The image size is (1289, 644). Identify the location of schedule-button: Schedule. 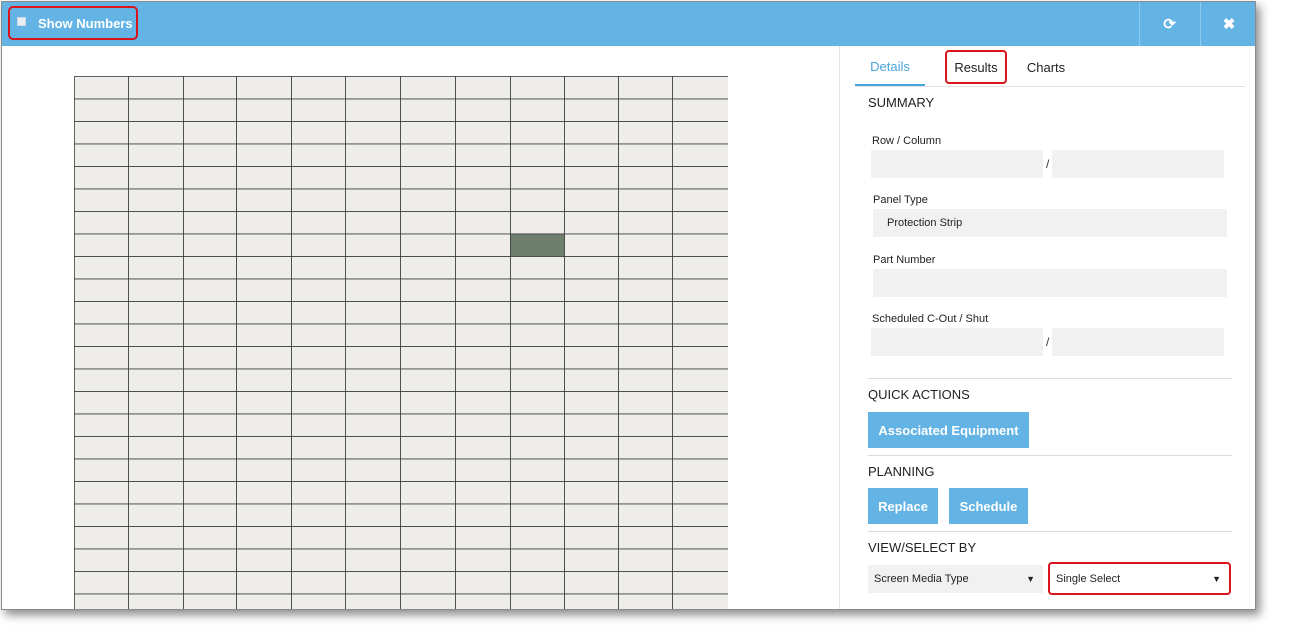
(988, 506).